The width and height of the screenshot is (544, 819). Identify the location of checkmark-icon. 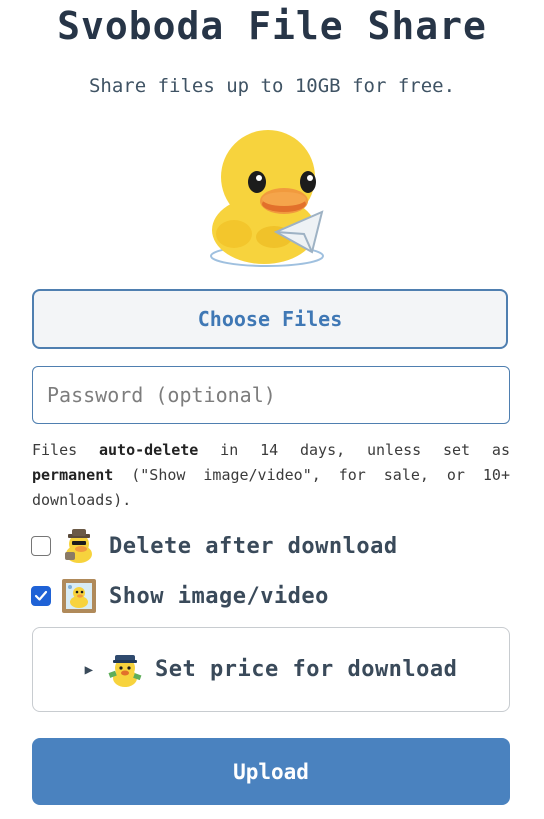
(41, 595).